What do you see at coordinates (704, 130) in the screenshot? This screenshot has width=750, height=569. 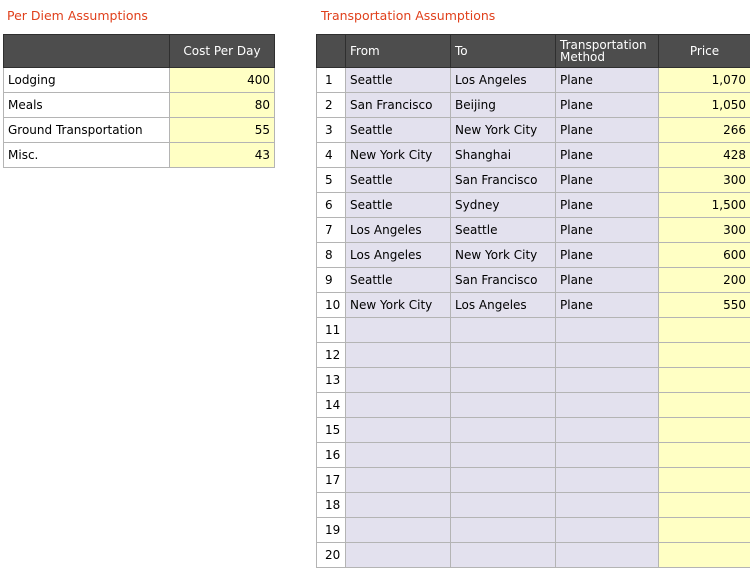 I see `price-cell: 266` at bounding box center [704, 130].